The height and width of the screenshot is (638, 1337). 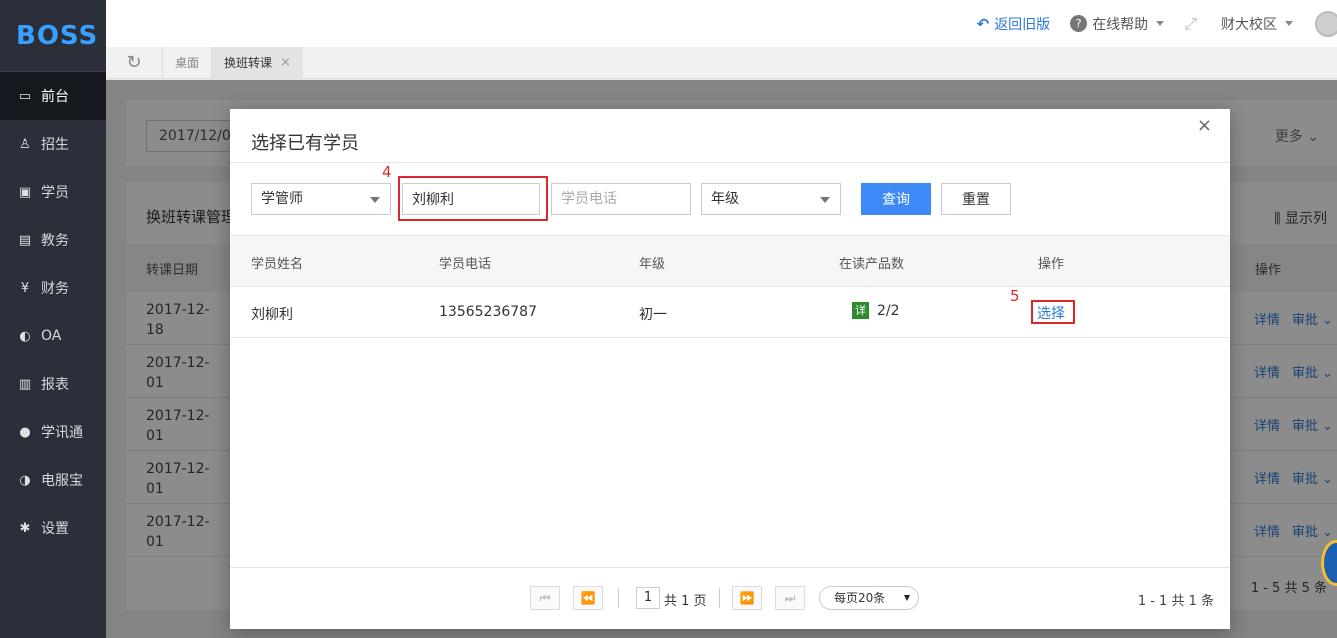 I want to click on sidebar-item-label: 教务, so click(x=55, y=241).